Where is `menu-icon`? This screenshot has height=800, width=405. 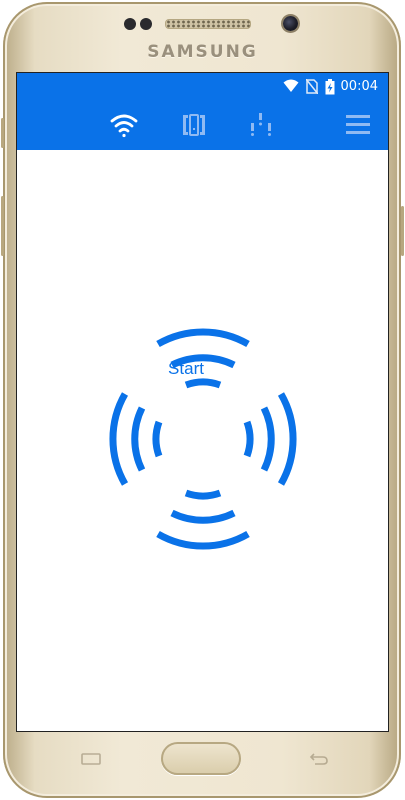 menu-icon is located at coordinates (359, 125).